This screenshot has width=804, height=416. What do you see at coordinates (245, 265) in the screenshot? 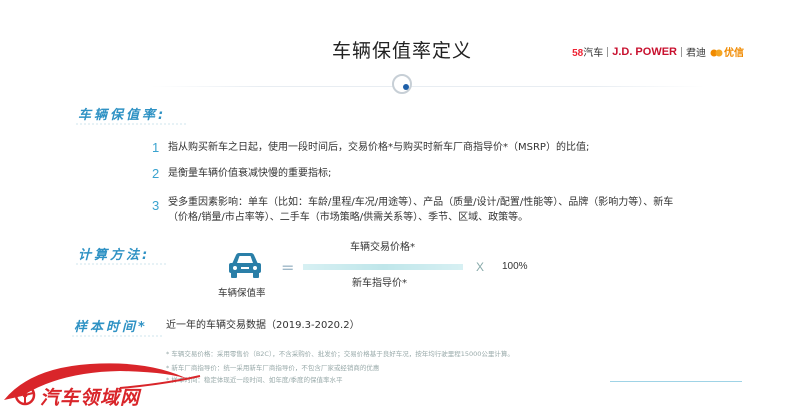
I see `car-icon` at bounding box center [245, 265].